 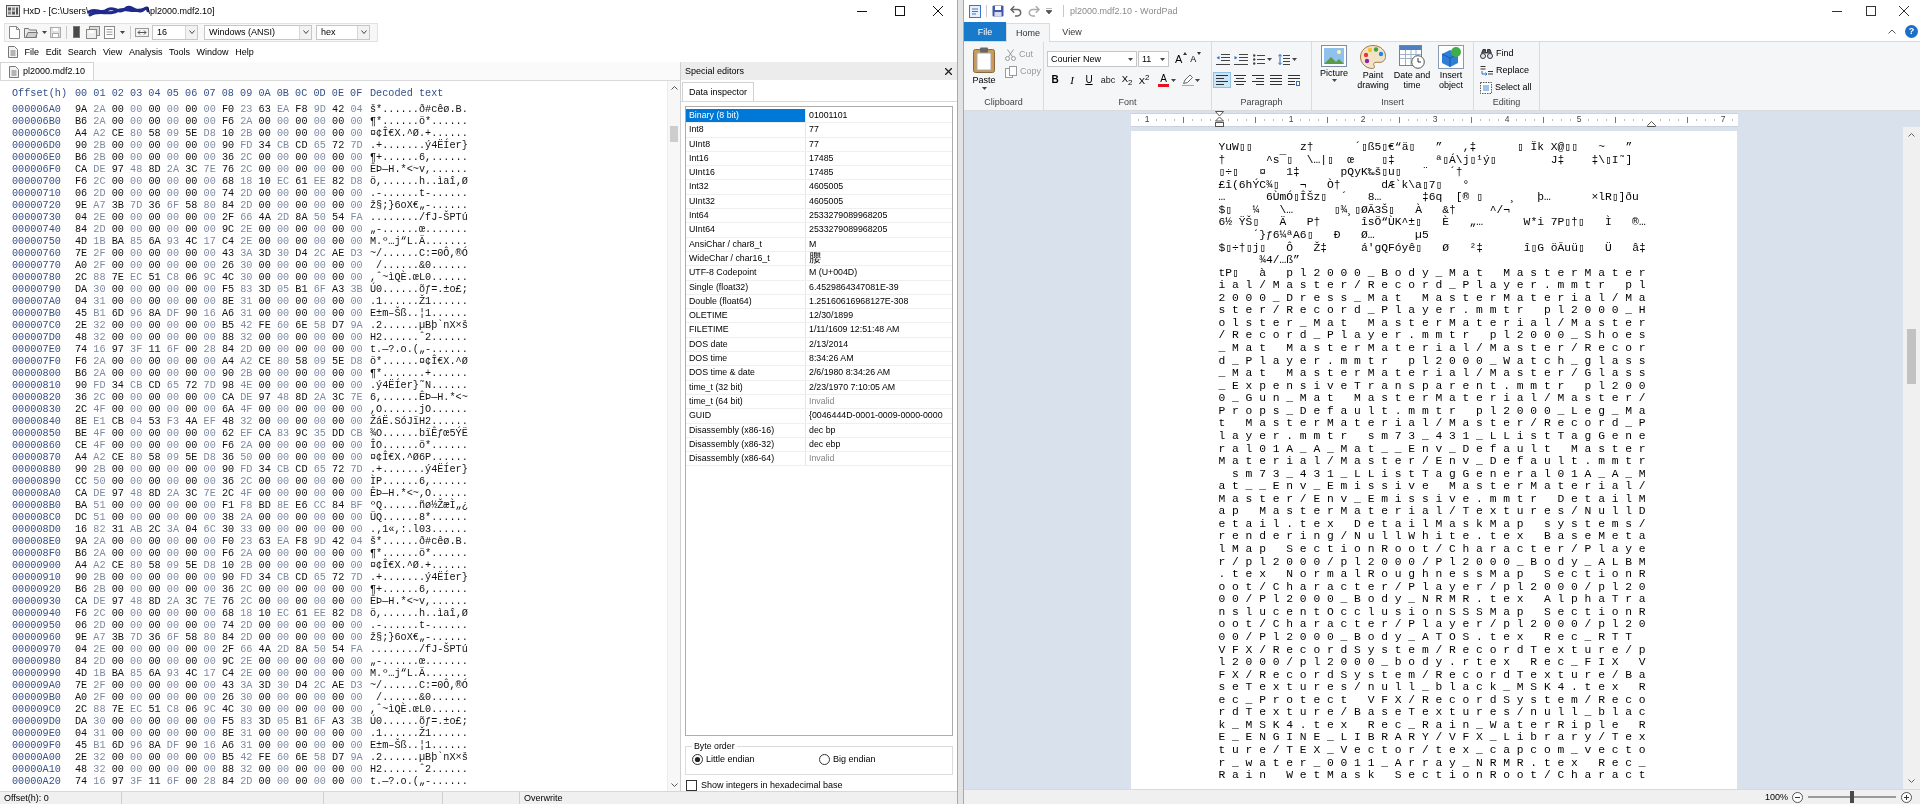 What do you see at coordinates (746, 359) in the screenshot?
I see `field-name-cell: DOS time` at bounding box center [746, 359].